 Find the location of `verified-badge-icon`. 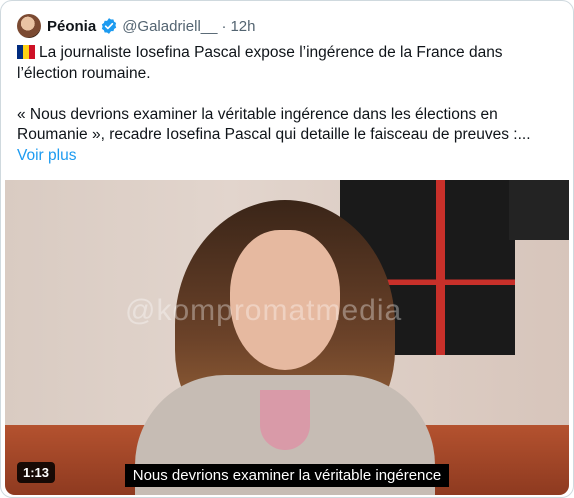

verified-badge-icon is located at coordinates (109, 26).